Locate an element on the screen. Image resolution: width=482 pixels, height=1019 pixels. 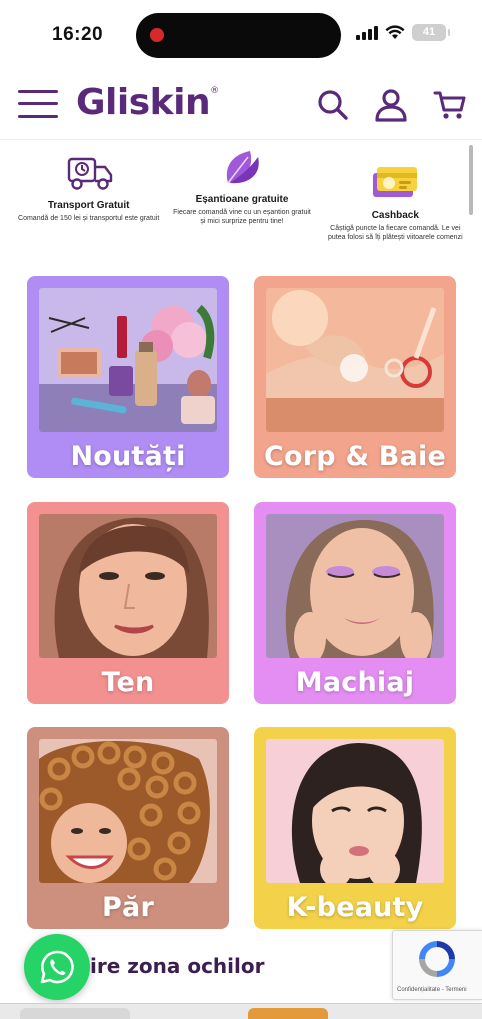
leaf-icon is located at coordinates (242, 167).